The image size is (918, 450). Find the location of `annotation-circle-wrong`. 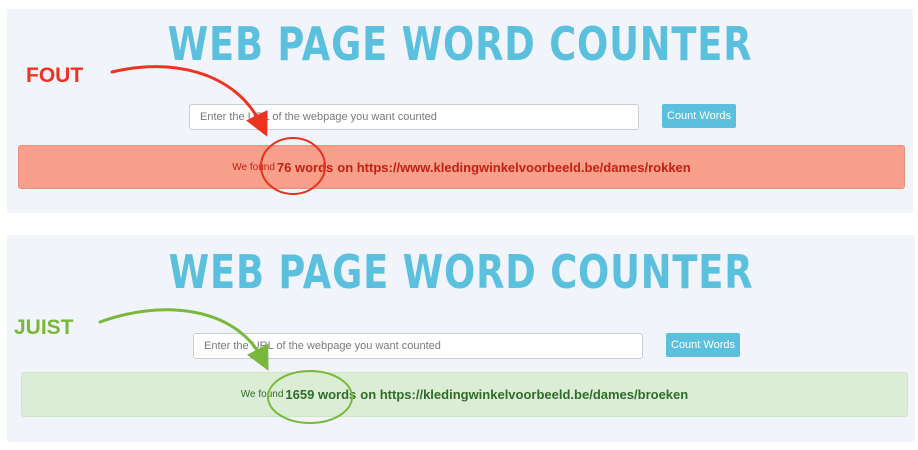

annotation-circle-wrong is located at coordinates (293, 166).